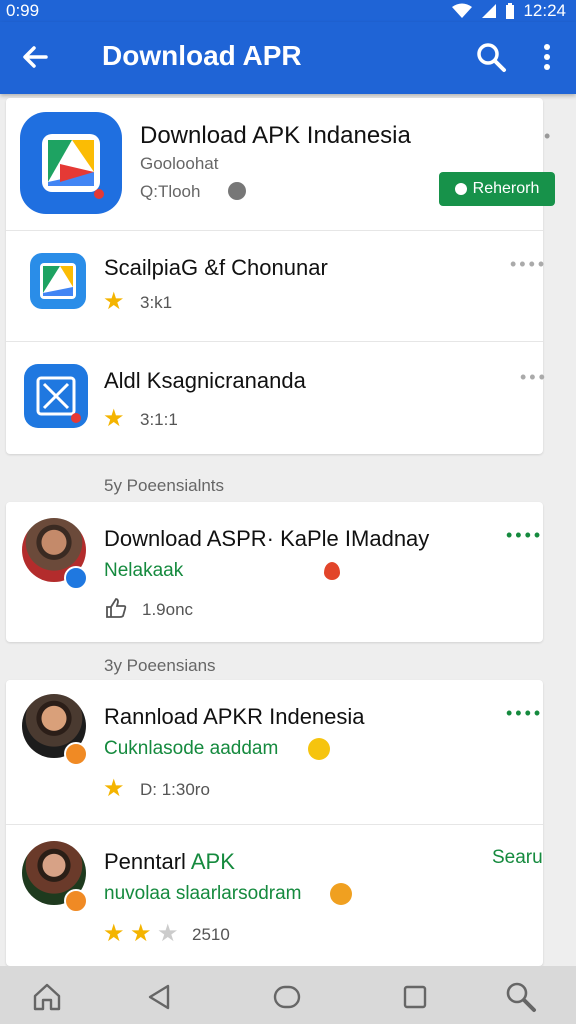  Describe the element at coordinates (544, 10) in the screenshot. I see `status-time-right: 12:24` at that location.